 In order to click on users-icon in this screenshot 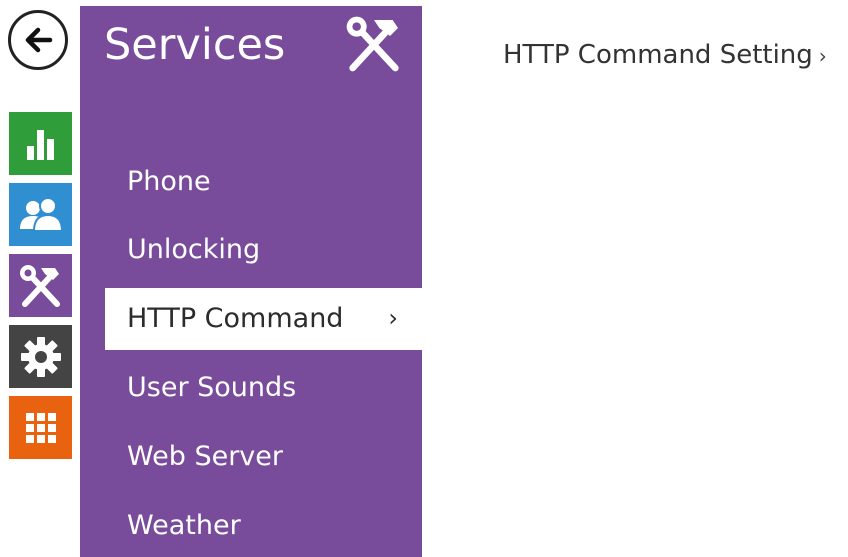, I will do `click(41, 214)`.